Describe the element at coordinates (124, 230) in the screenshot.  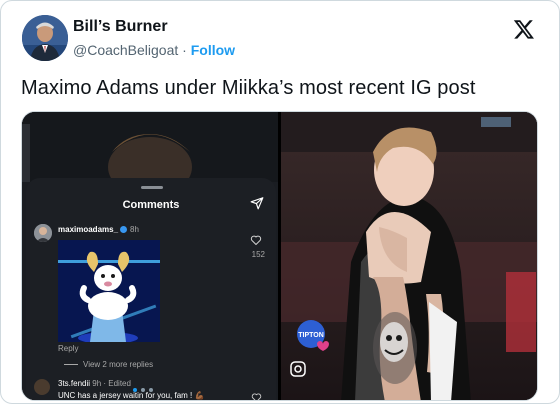
I see `verified-badge-icon` at that location.